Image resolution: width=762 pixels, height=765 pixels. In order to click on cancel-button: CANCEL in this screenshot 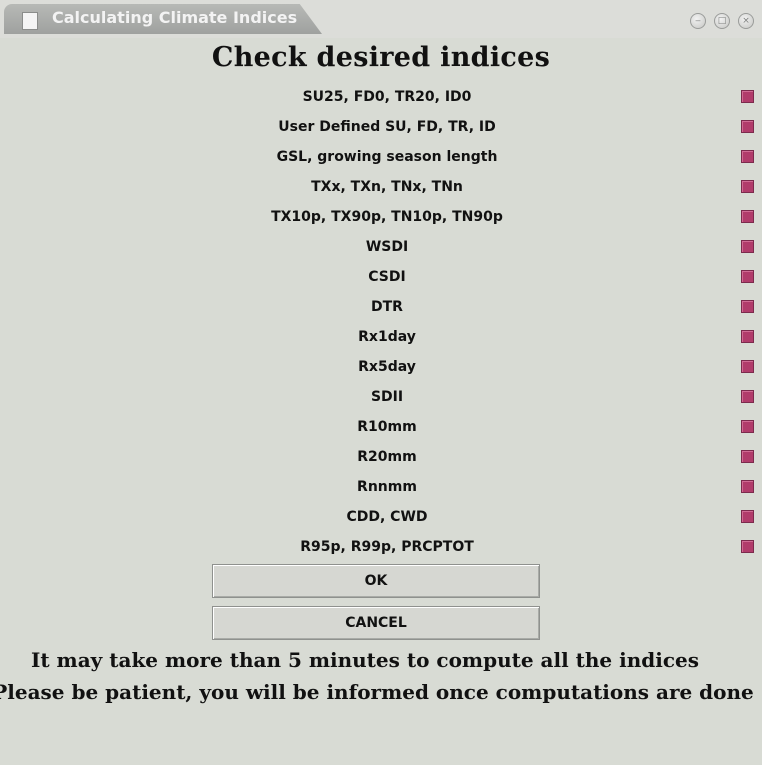, I will do `click(376, 623)`.